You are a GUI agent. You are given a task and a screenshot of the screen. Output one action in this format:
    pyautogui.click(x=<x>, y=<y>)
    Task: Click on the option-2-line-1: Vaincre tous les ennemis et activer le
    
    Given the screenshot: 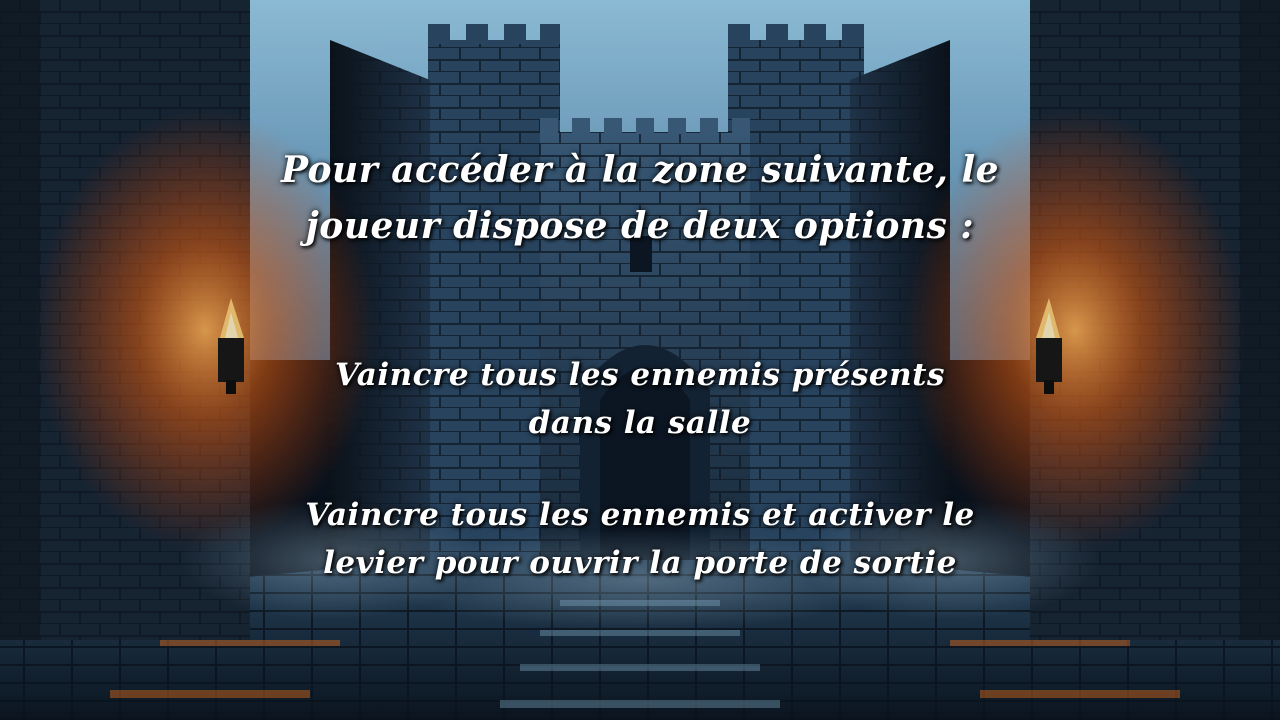 What is the action you would take?
    pyautogui.click(x=640, y=515)
    